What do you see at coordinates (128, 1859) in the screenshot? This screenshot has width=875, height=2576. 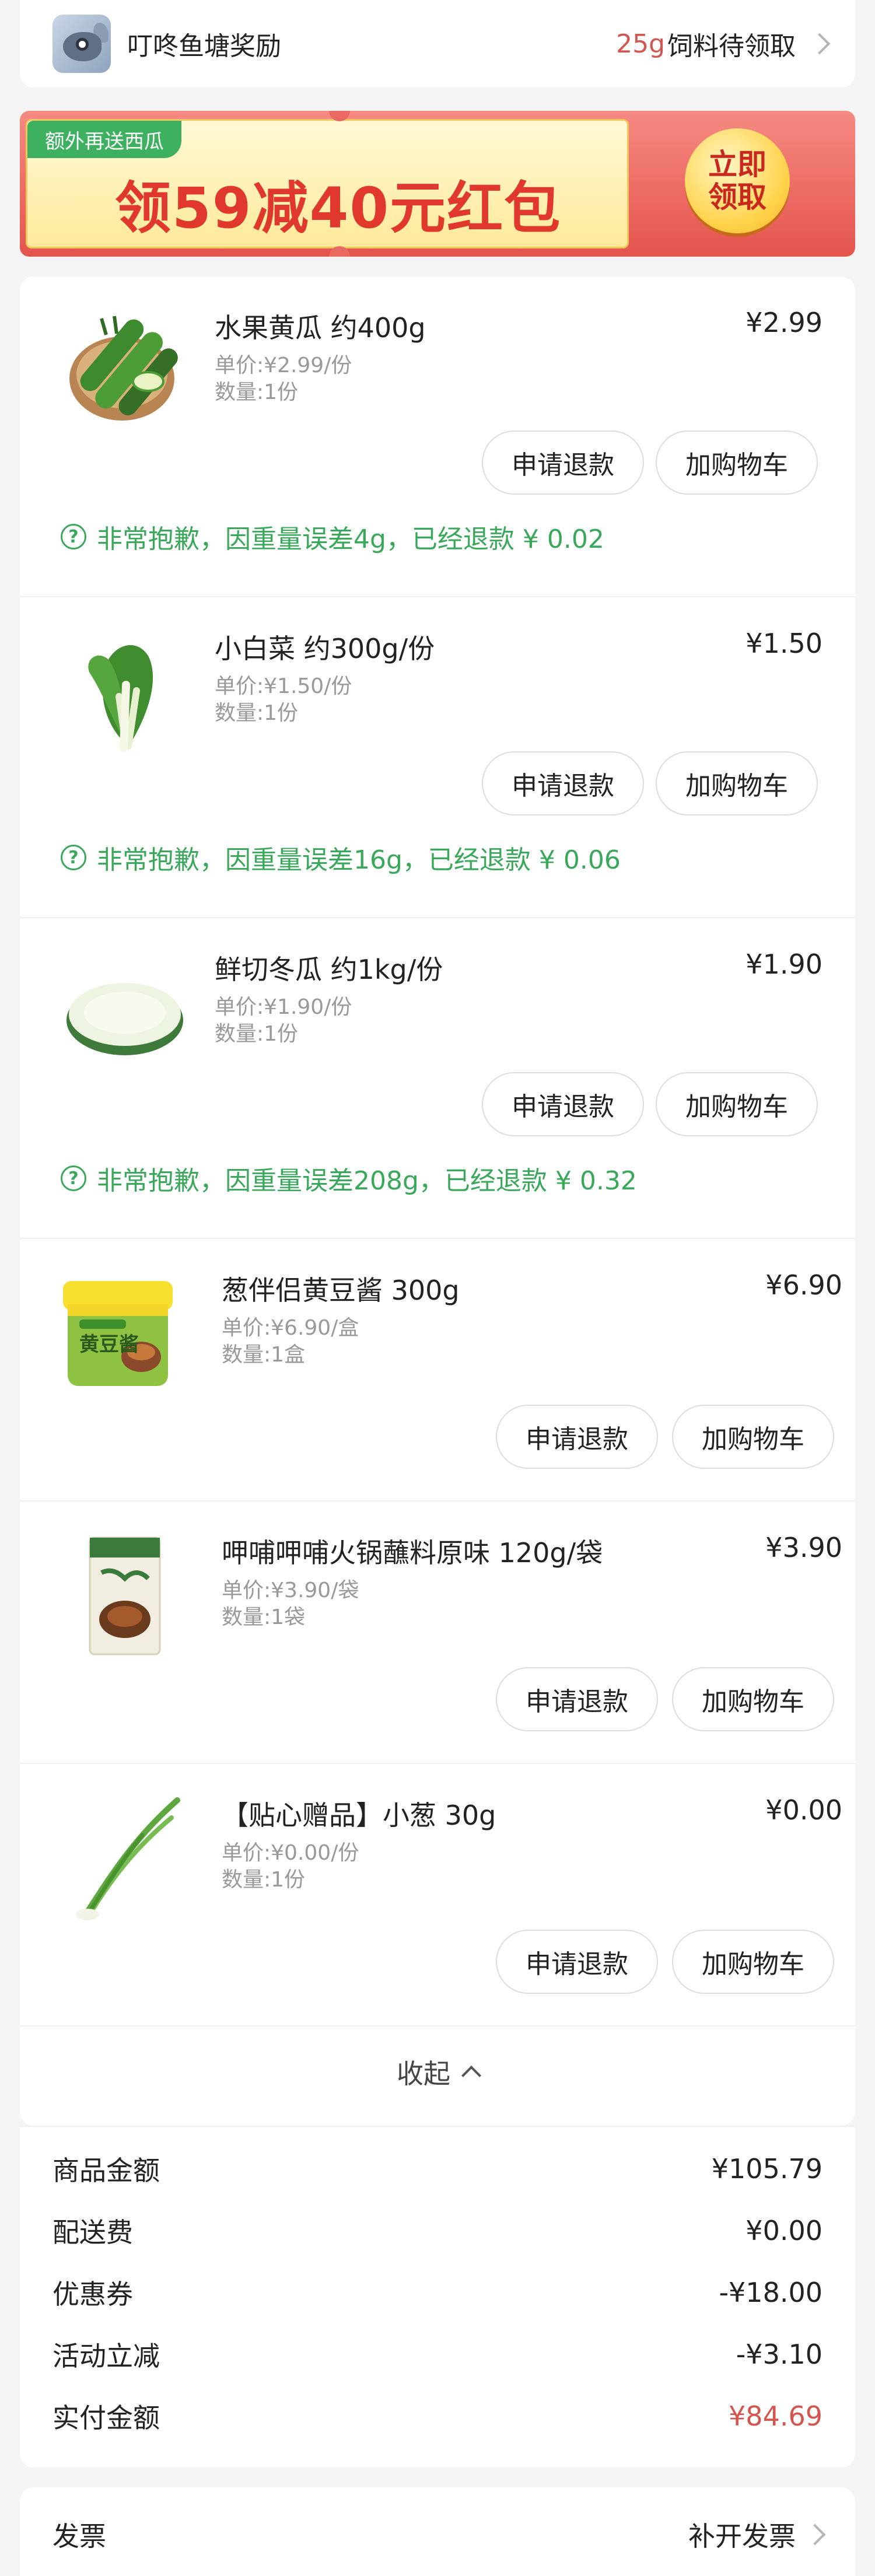 I see `scallion-icon` at bounding box center [128, 1859].